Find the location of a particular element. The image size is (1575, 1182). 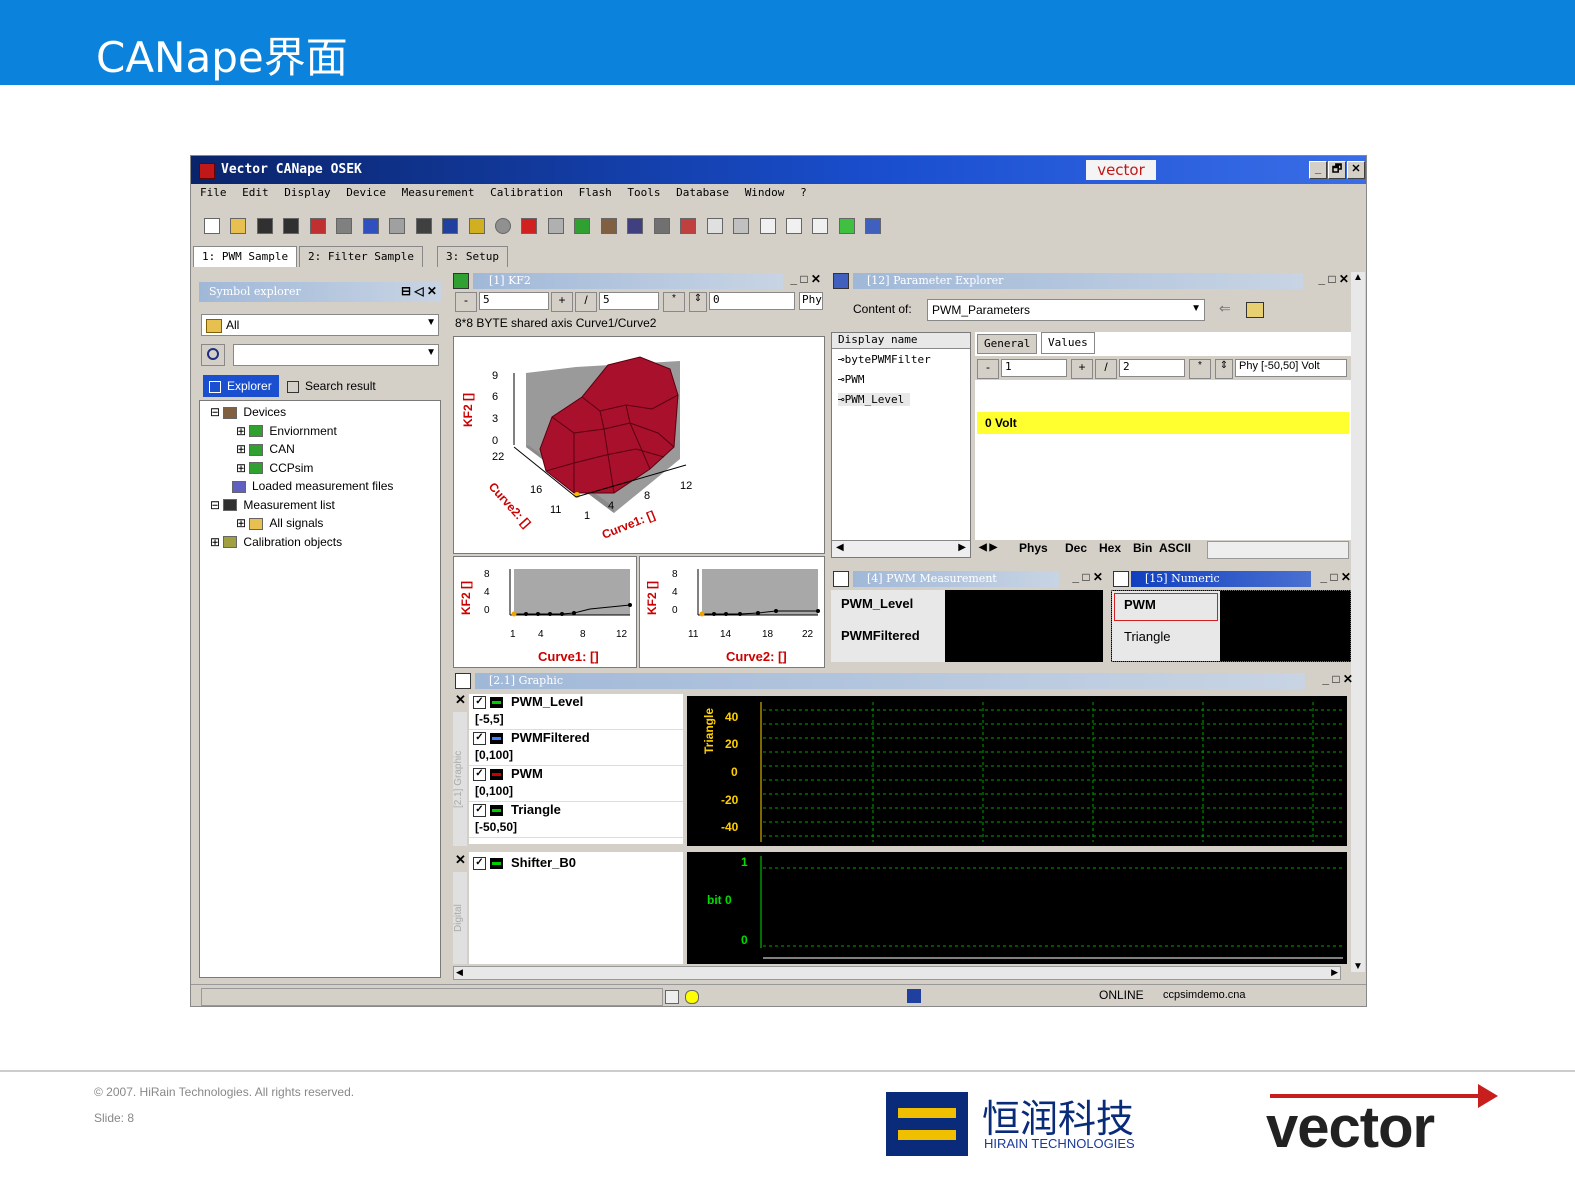

align-center-icon is located at coordinates (793, 226).